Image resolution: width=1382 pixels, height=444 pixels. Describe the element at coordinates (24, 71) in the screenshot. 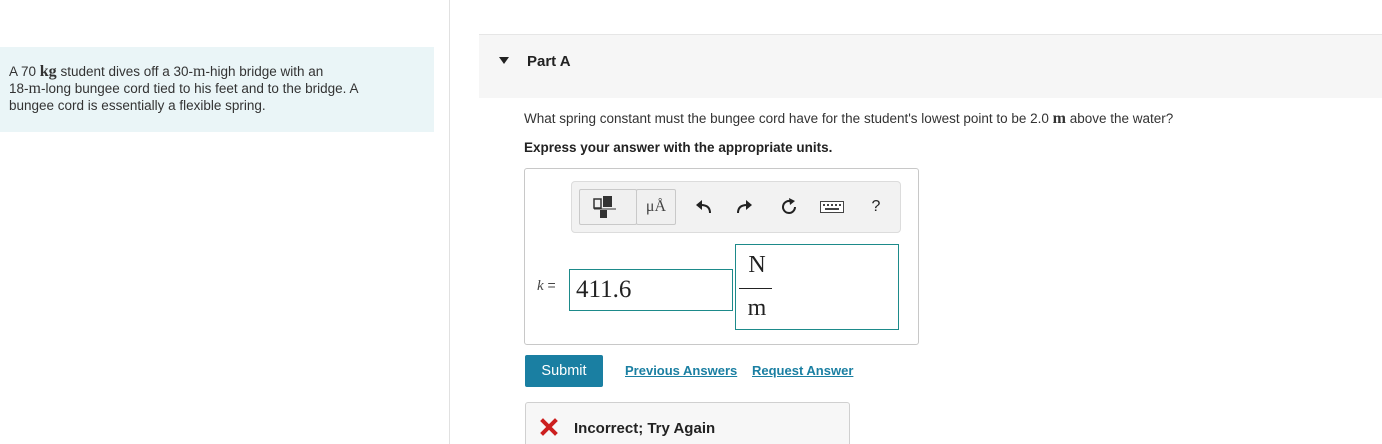

I see `problem-text: A 70` at that location.